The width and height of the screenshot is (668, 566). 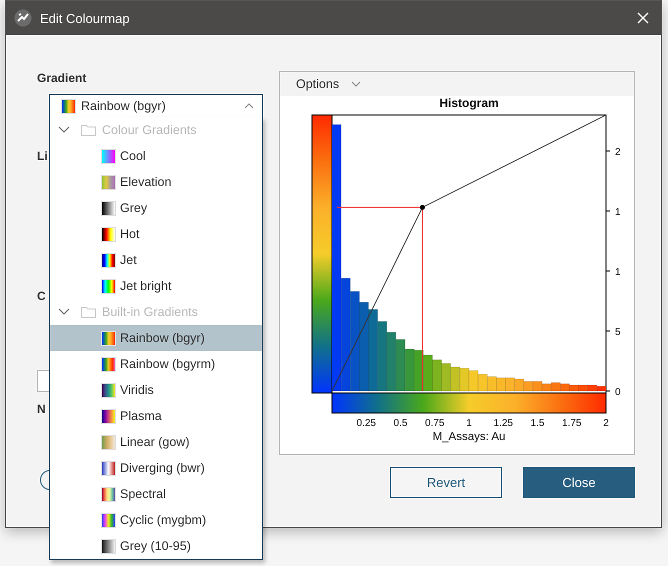 I want to click on x-axis-label: M_Assays: Au, so click(x=469, y=437).